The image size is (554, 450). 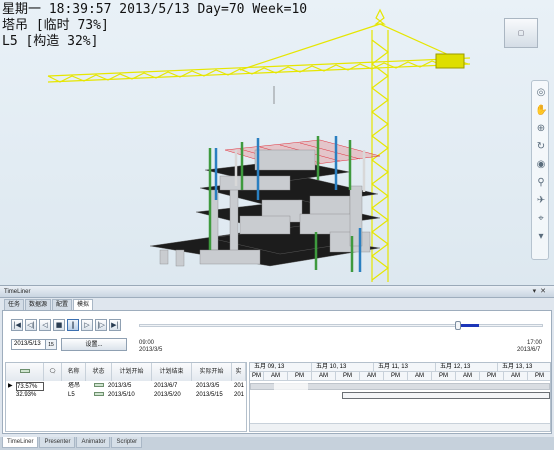 I want to click on row-planned-end: 2013/6/7, so click(x=166, y=386).